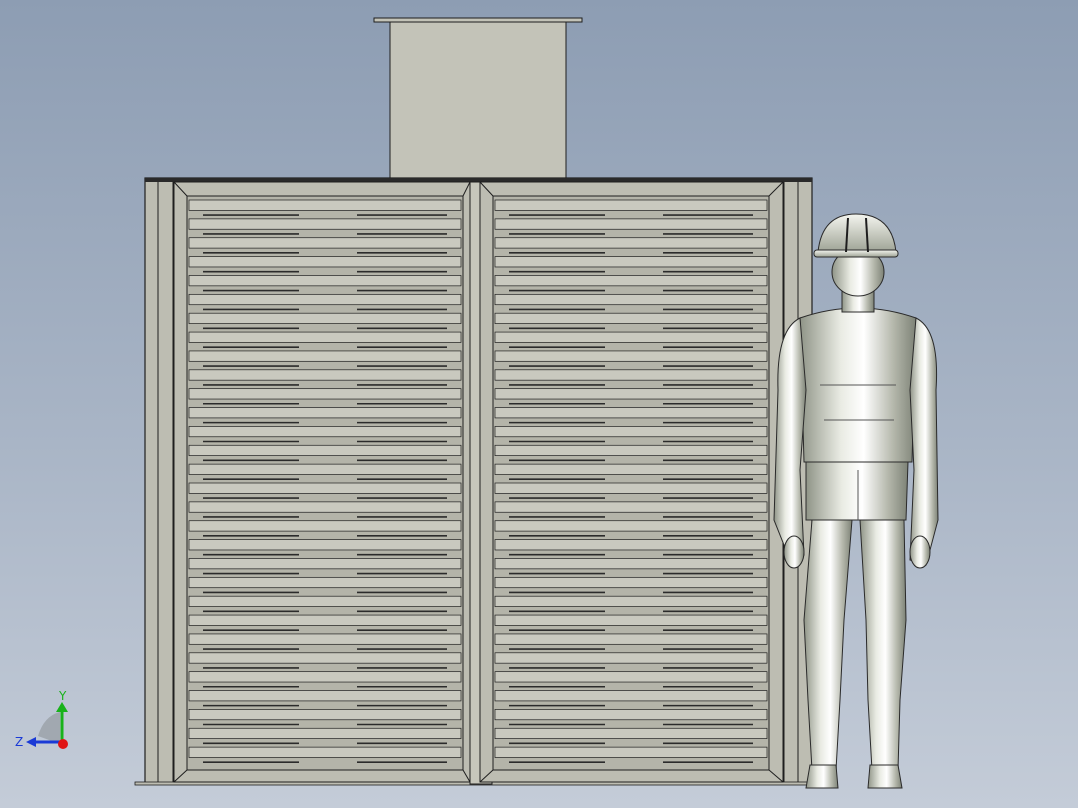 This screenshot has width=1078, height=808. What do you see at coordinates (49, 728) in the screenshot?
I see `triad-plane-icon` at bounding box center [49, 728].